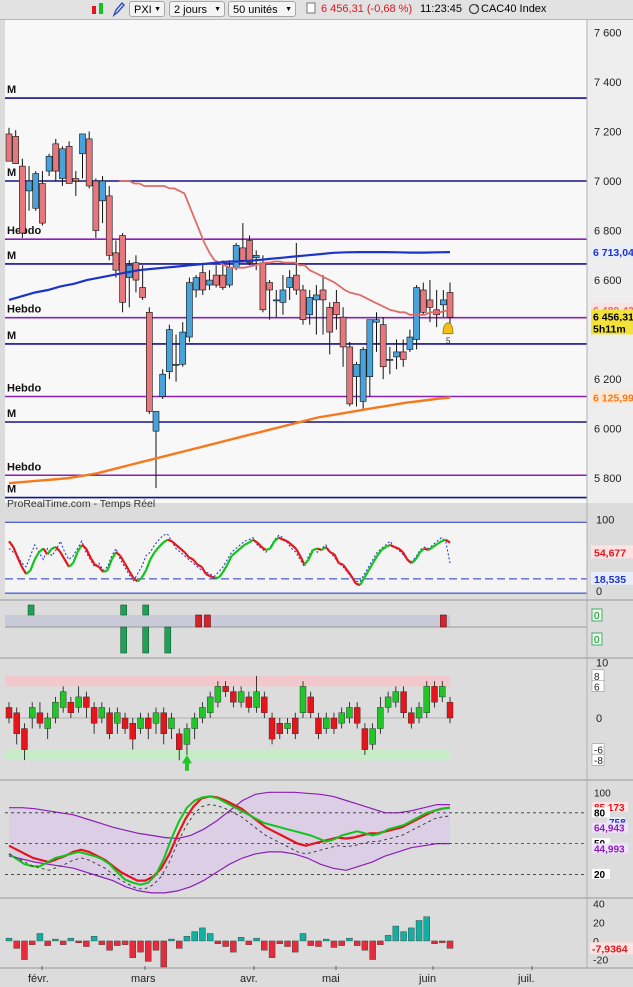 The width and height of the screenshot is (633, 987). I want to click on period-select: 2 jours ▼, so click(197, 9).